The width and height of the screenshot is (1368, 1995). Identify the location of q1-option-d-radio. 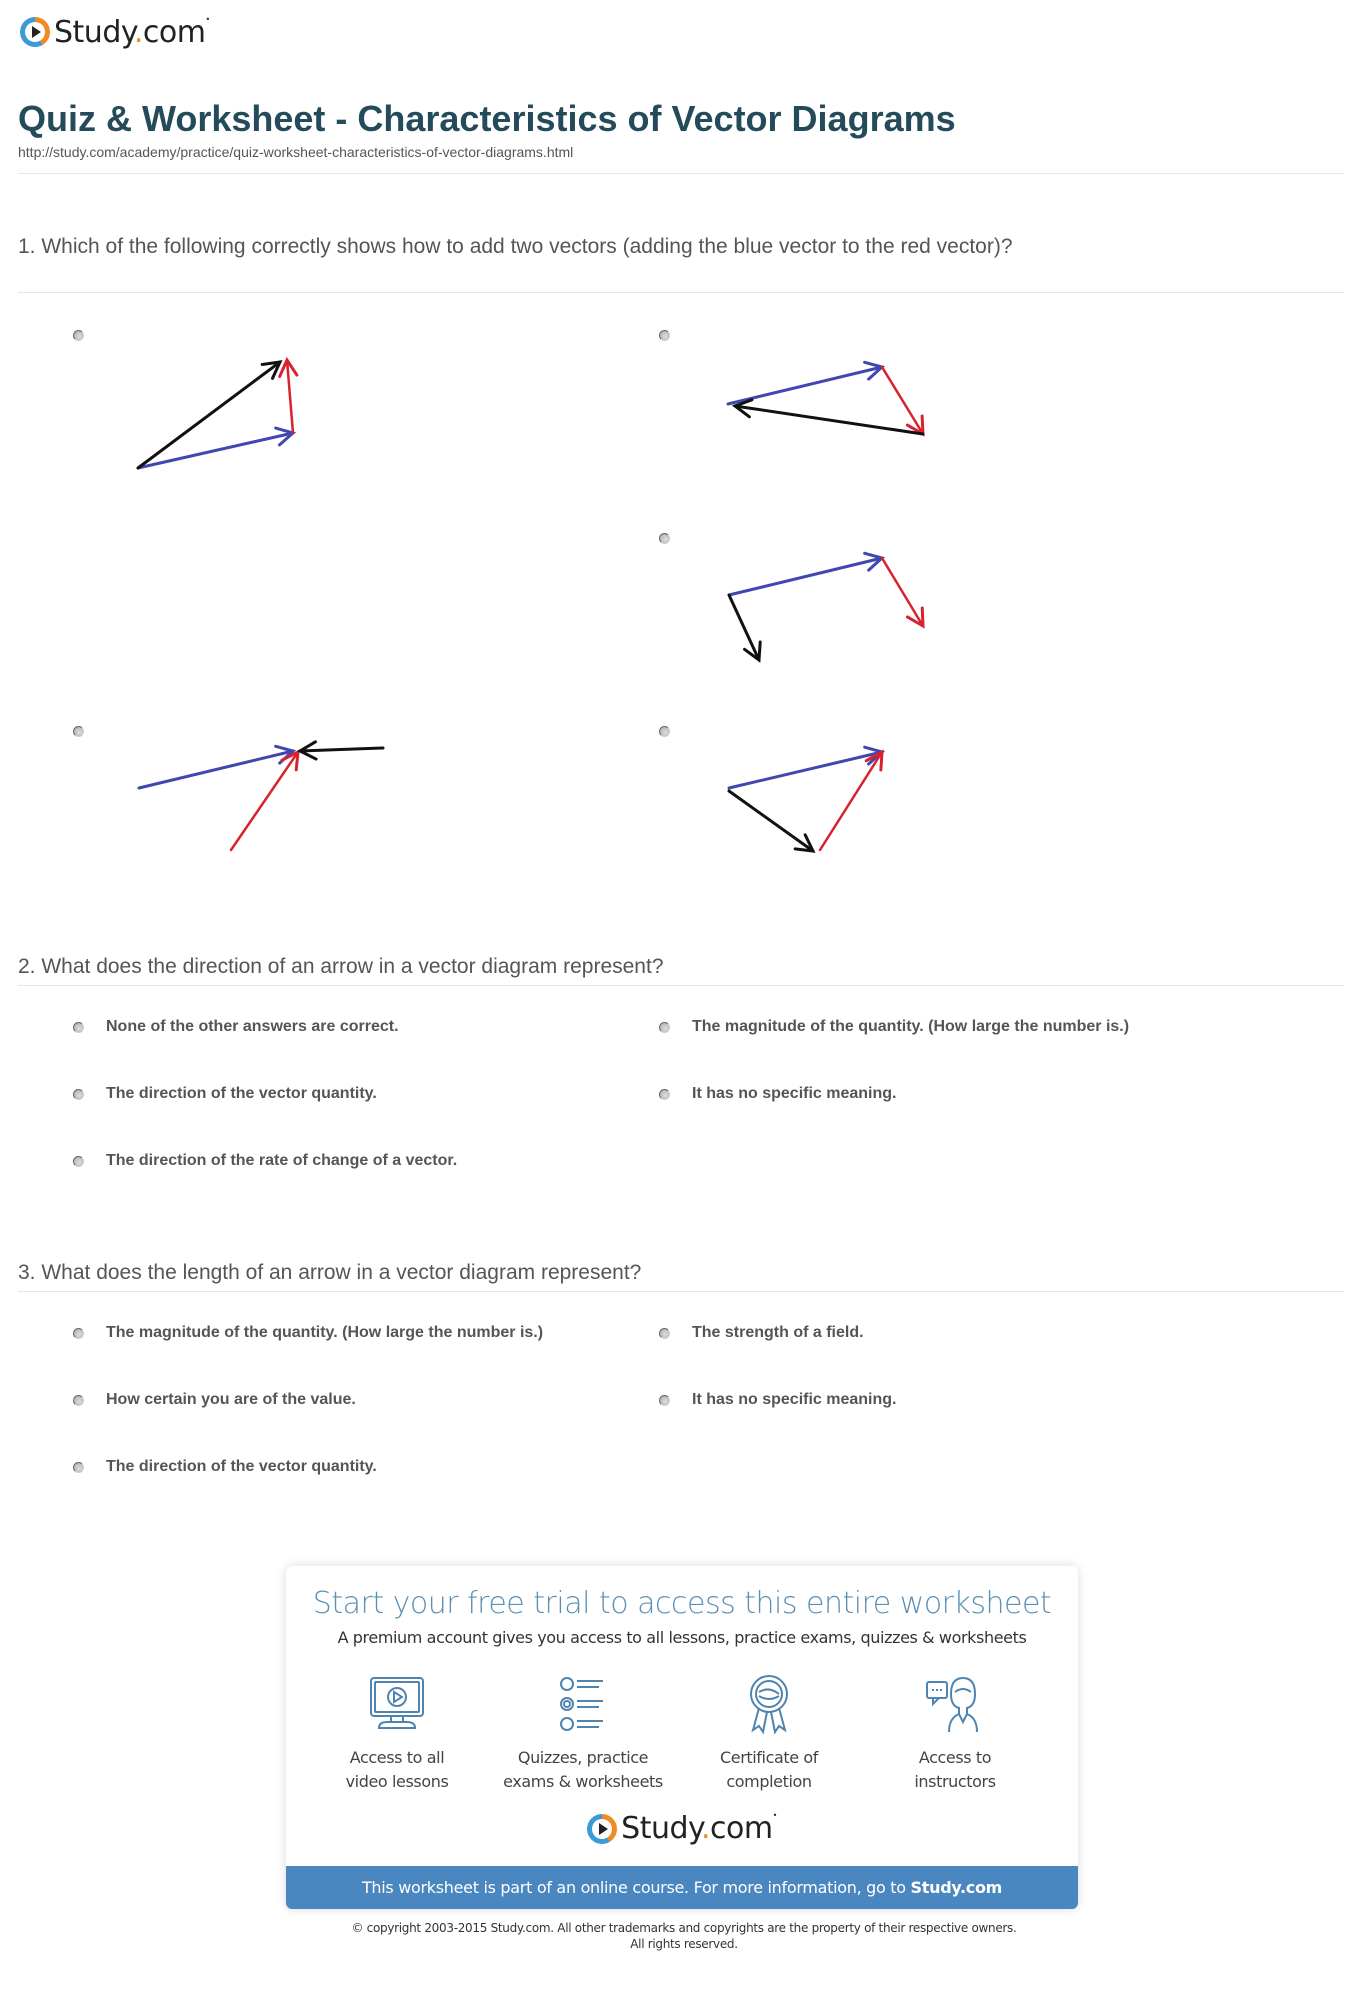
(78, 731).